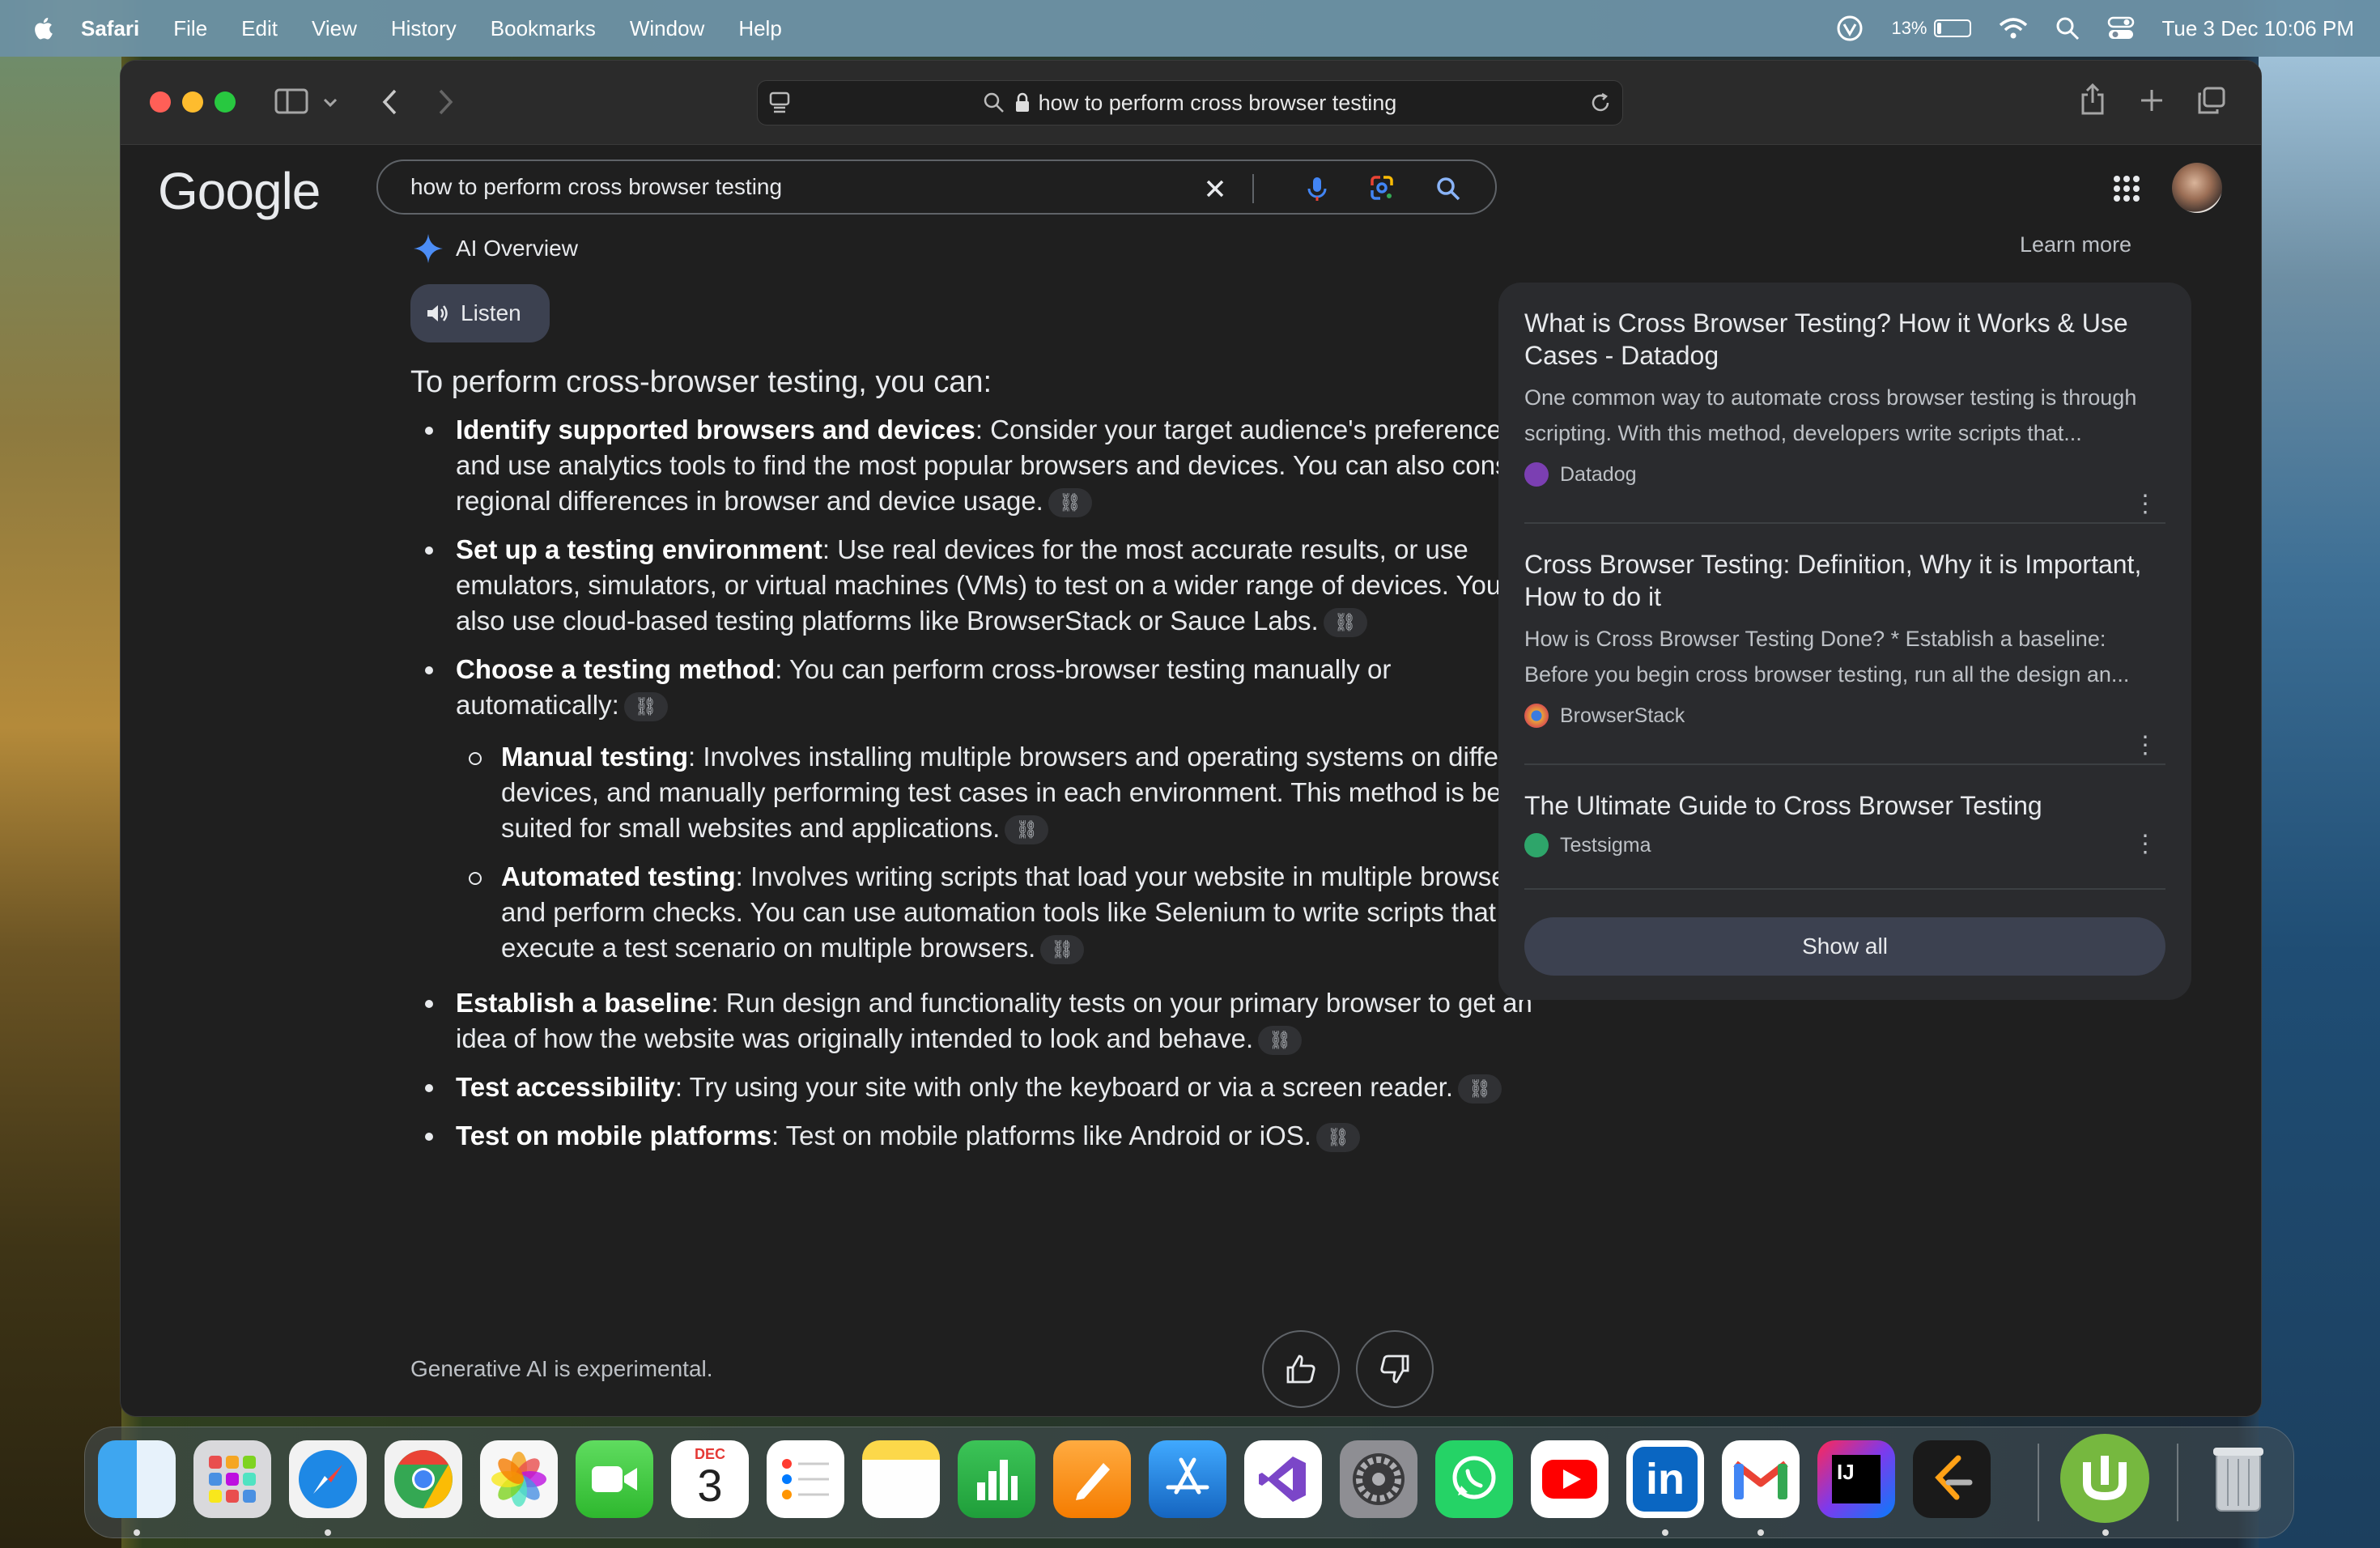 The image size is (2380, 1548). What do you see at coordinates (1395, 1369) in the screenshot?
I see `thumbs-down-button` at bounding box center [1395, 1369].